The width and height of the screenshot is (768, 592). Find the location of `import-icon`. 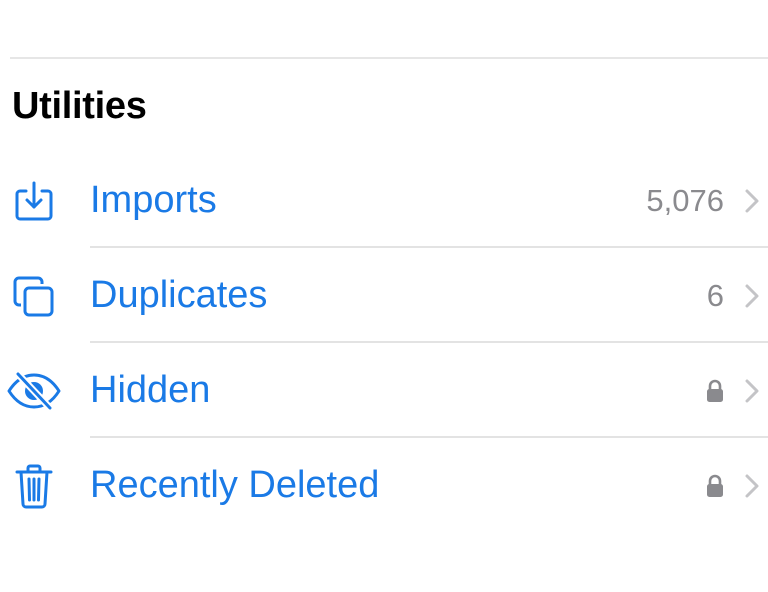

import-icon is located at coordinates (34, 201).